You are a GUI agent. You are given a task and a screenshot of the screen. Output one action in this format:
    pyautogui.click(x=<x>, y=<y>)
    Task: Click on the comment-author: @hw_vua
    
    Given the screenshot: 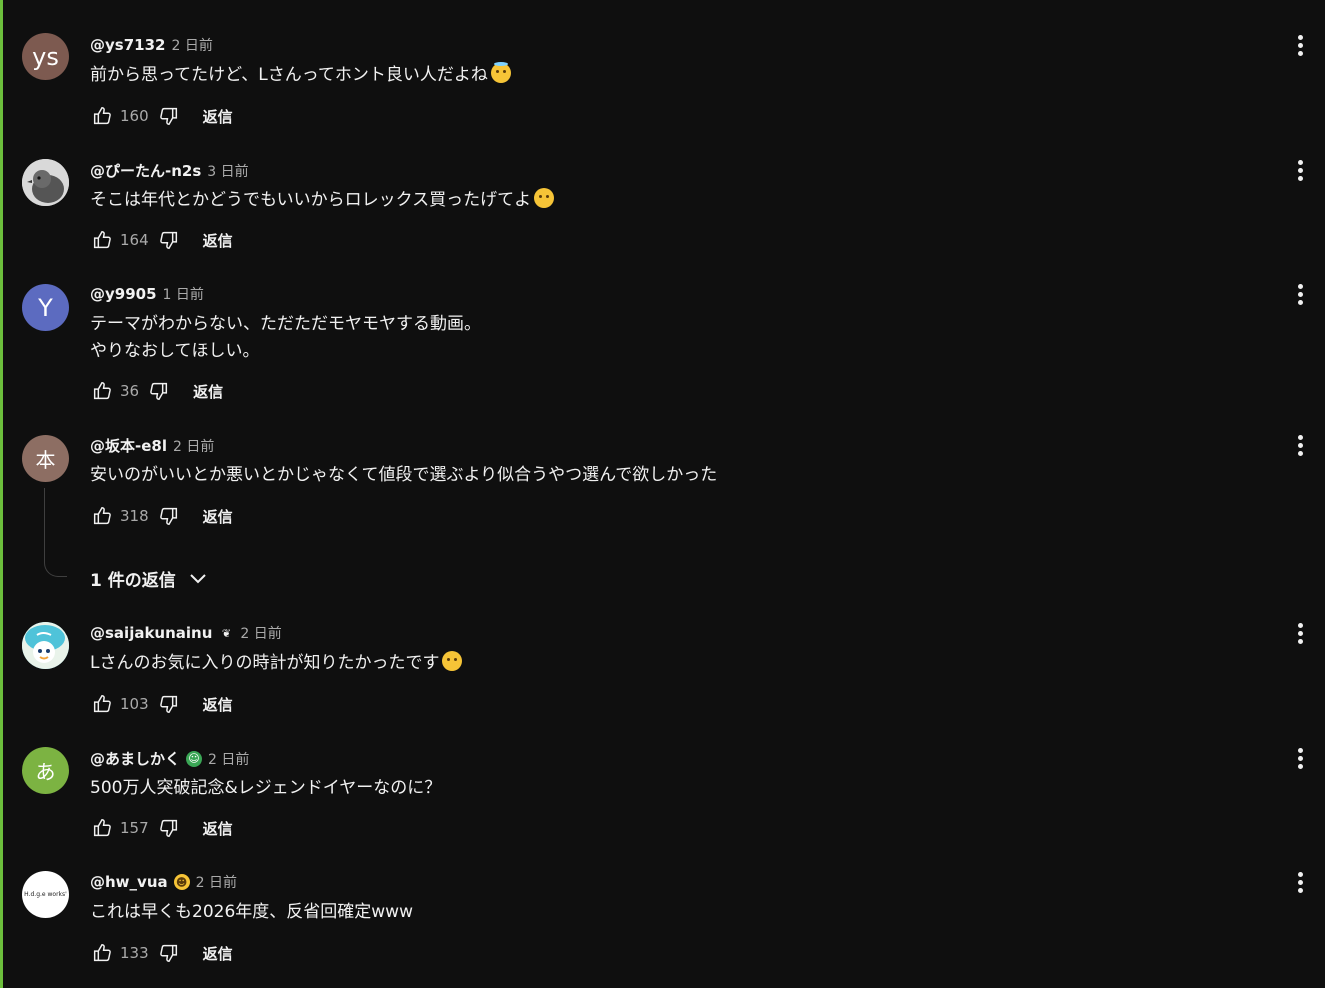 What is the action you would take?
    pyautogui.click(x=129, y=882)
    